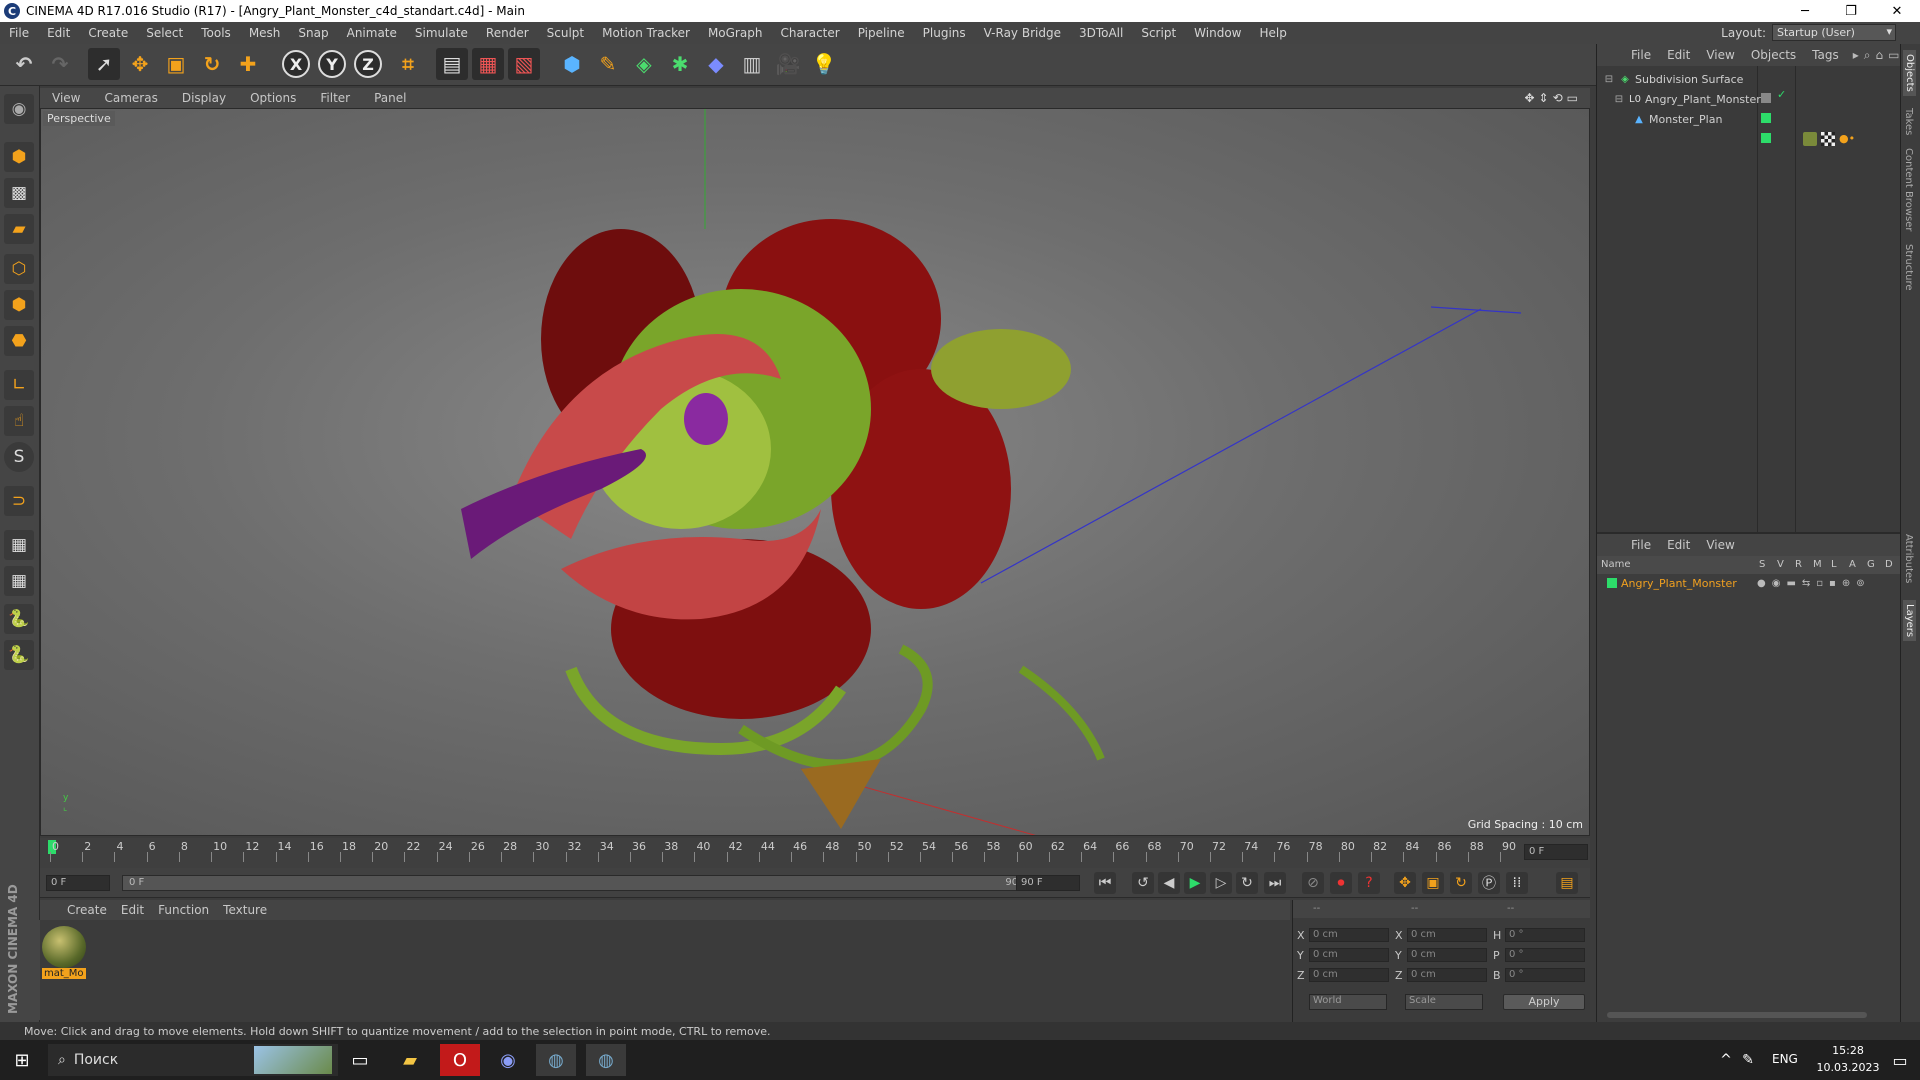 Image resolution: width=1920 pixels, height=1080 pixels. I want to click on menu-create: Create, so click(108, 33).